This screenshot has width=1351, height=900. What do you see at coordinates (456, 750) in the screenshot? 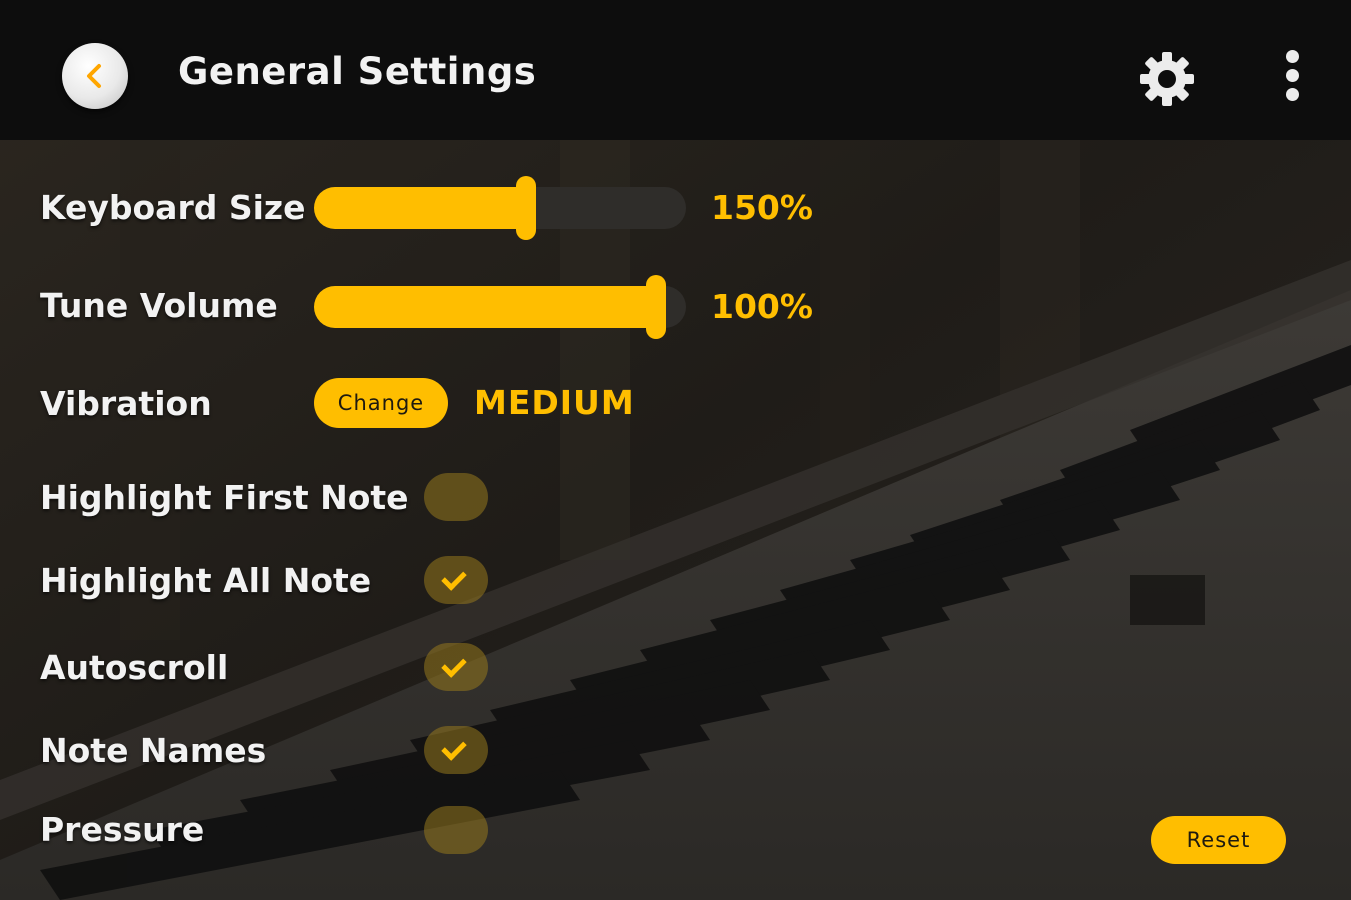
I see `note-names-checkbox` at bounding box center [456, 750].